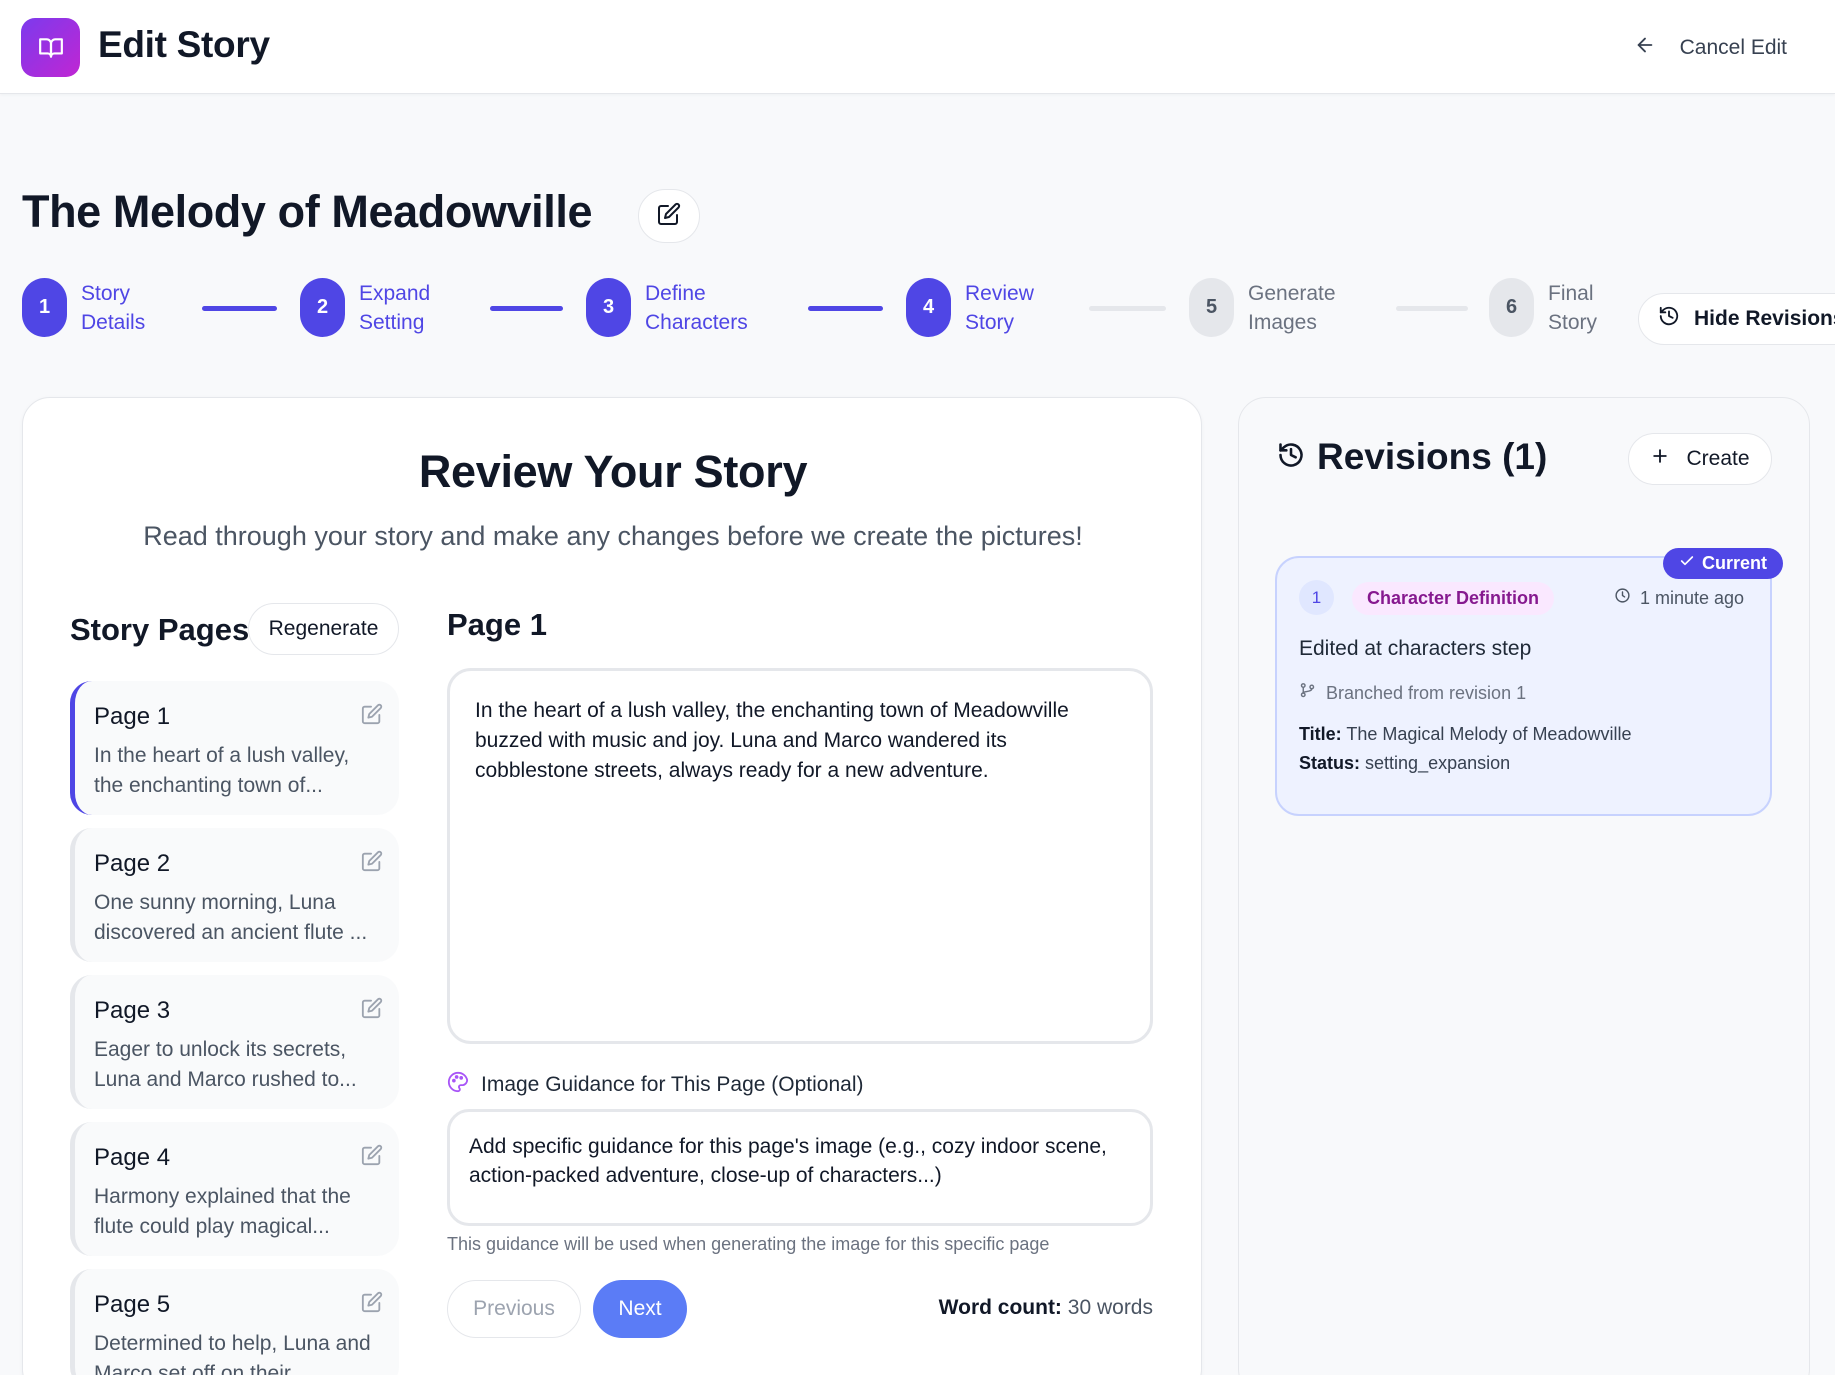  Describe the element at coordinates (696, 307) in the screenshot. I see `step-label: Define Characters` at that location.